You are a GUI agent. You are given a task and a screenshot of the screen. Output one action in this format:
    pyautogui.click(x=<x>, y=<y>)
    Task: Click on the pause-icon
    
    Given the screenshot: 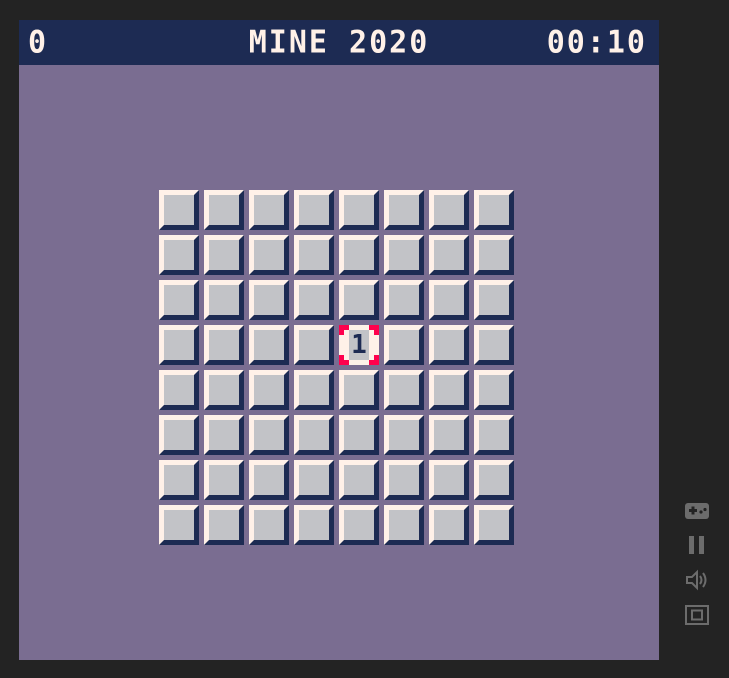 What is the action you would take?
    pyautogui.click(x=697, y=546)
    